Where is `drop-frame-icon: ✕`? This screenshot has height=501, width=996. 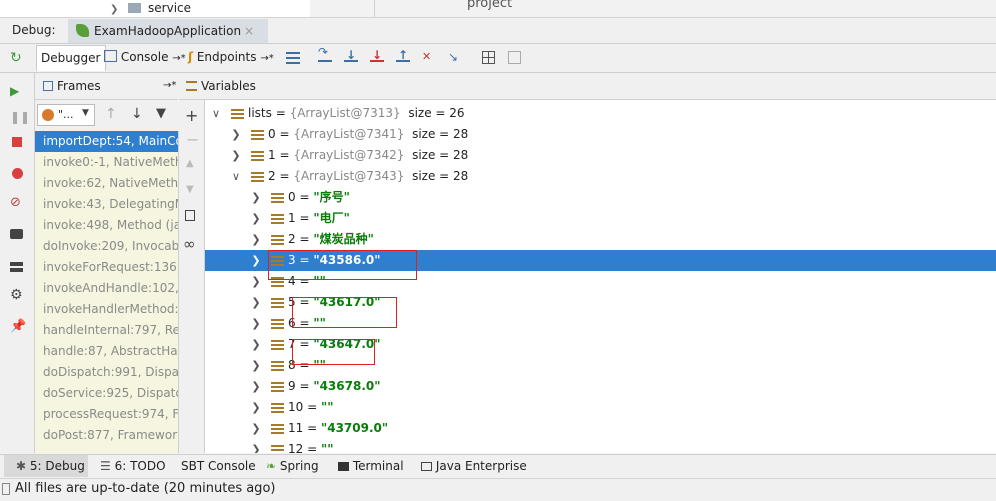 drop-frame-icon: ✕ is located at coordinates (429, 57).